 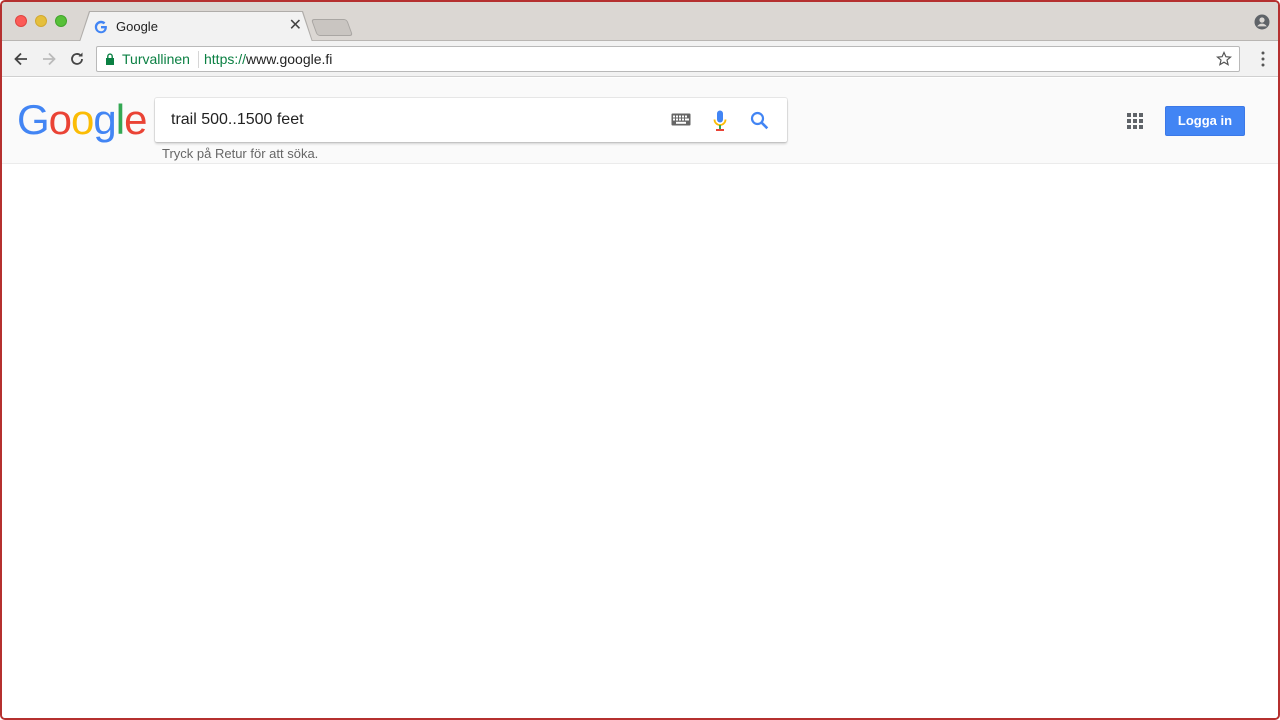 I want to click on search-icon, so click(x=759, y=120).